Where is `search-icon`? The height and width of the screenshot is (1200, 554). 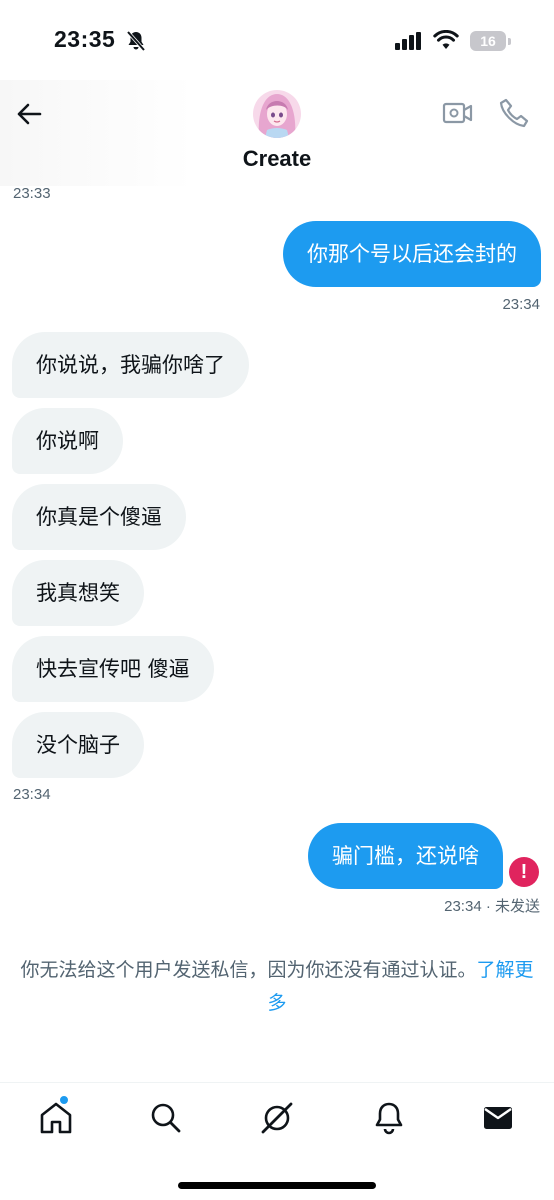
search-icon is located at coordinates (166, 1118).